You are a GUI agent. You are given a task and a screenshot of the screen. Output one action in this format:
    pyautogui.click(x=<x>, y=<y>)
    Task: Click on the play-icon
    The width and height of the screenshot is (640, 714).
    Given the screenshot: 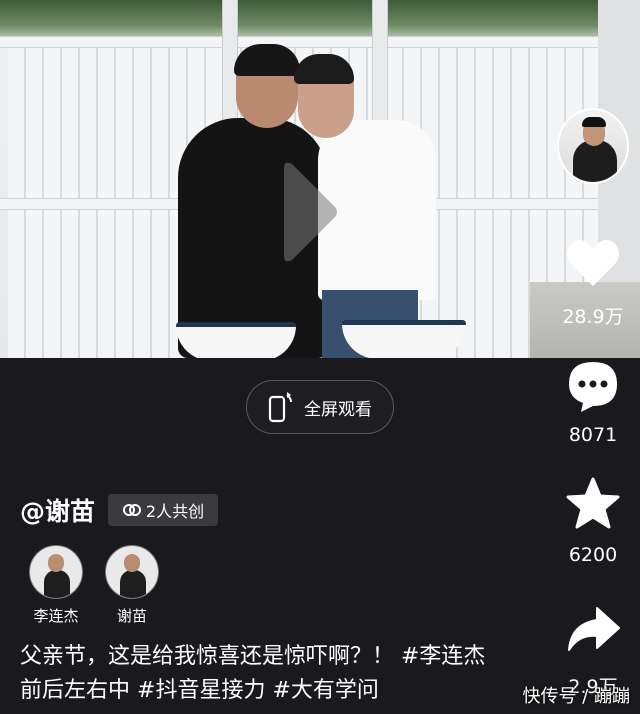 What is the action you would take?
    pyautogui.click(x=309, y=212)
    